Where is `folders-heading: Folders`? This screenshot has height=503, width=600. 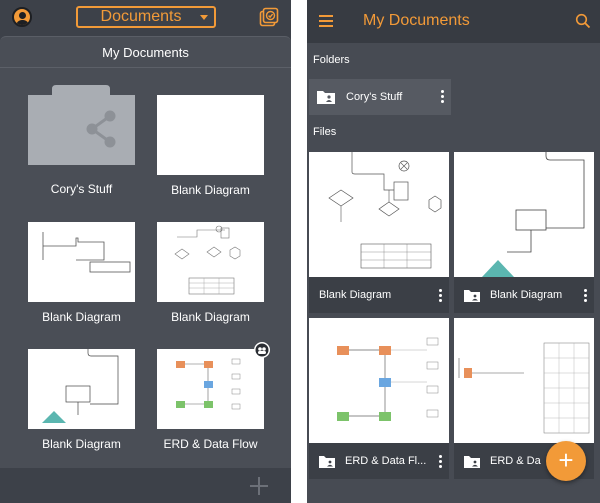 folders-heading: Folders is located at coordinates (331, 60).